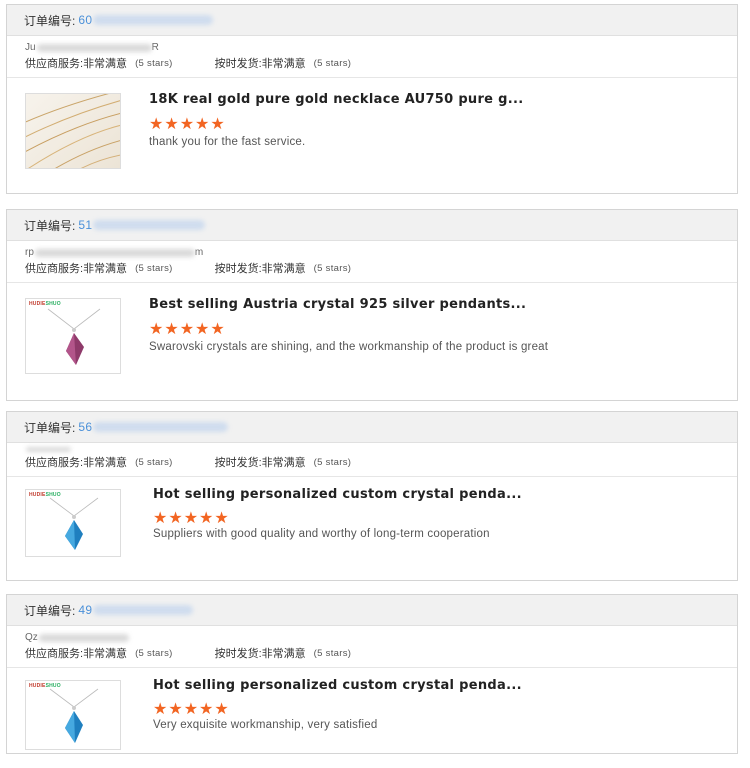  What do you see at coordinates (30, 47) in the screenshot?
I see `buyer-name-prefix: Ju` at bounding box center [30, 47].